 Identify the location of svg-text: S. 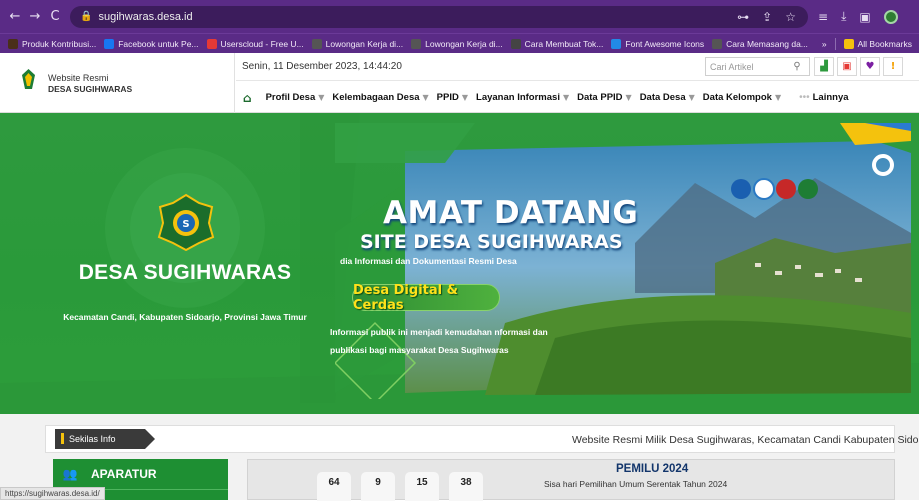
(185, 224).